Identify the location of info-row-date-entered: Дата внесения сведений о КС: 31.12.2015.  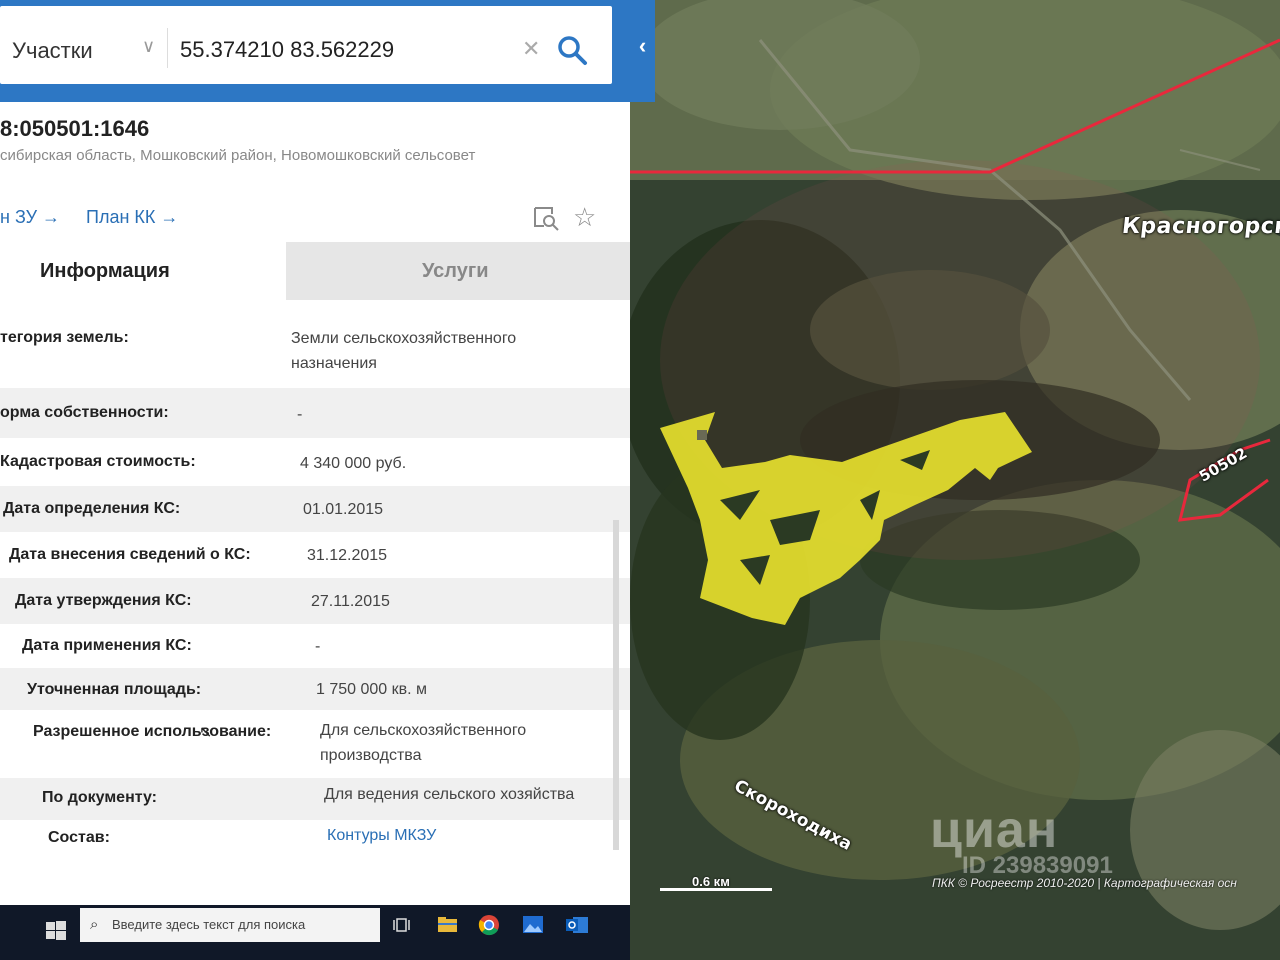
(315, 555).